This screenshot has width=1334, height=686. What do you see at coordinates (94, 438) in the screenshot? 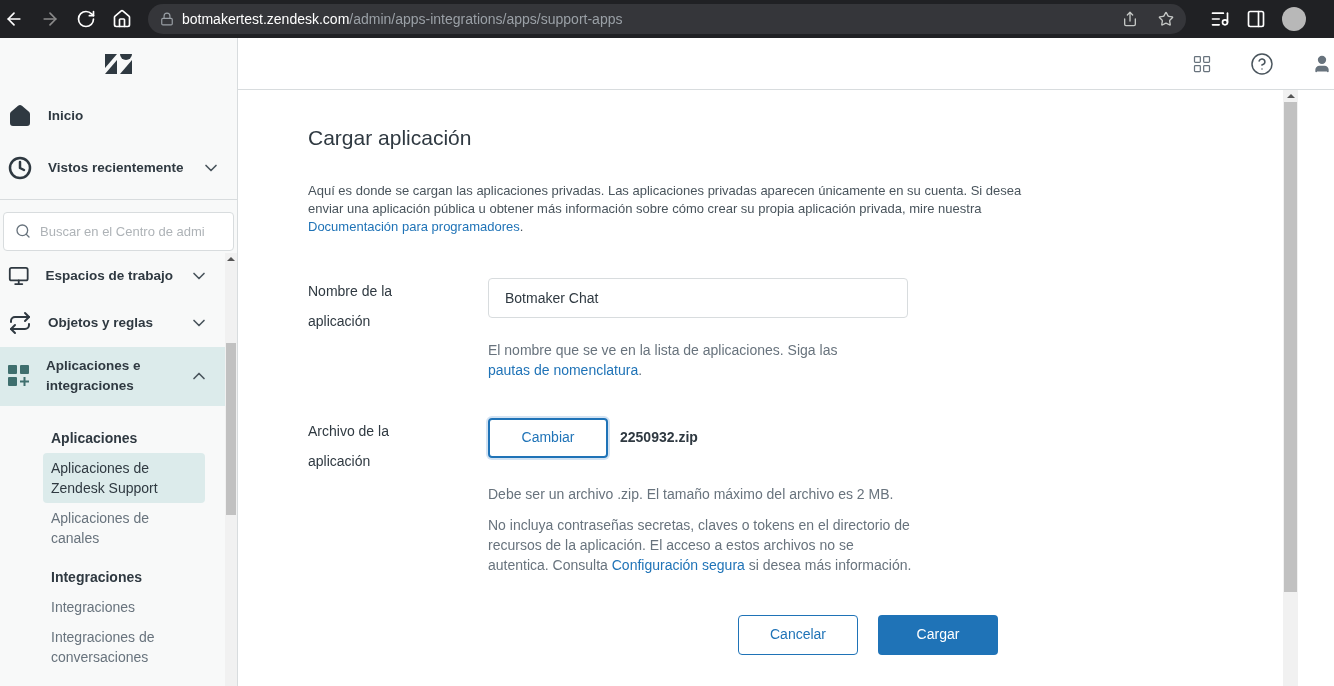
I see `section-heading: Aplicaciones` at bounding box center [94, 438].